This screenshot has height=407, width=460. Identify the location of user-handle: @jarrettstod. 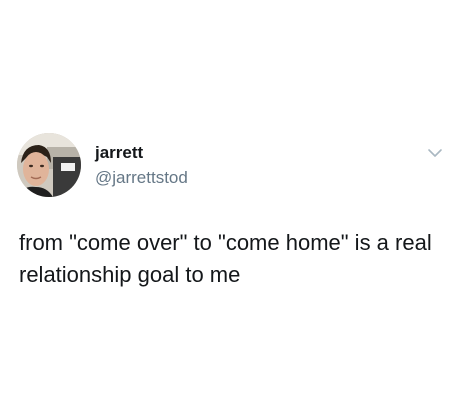
(141, 178).